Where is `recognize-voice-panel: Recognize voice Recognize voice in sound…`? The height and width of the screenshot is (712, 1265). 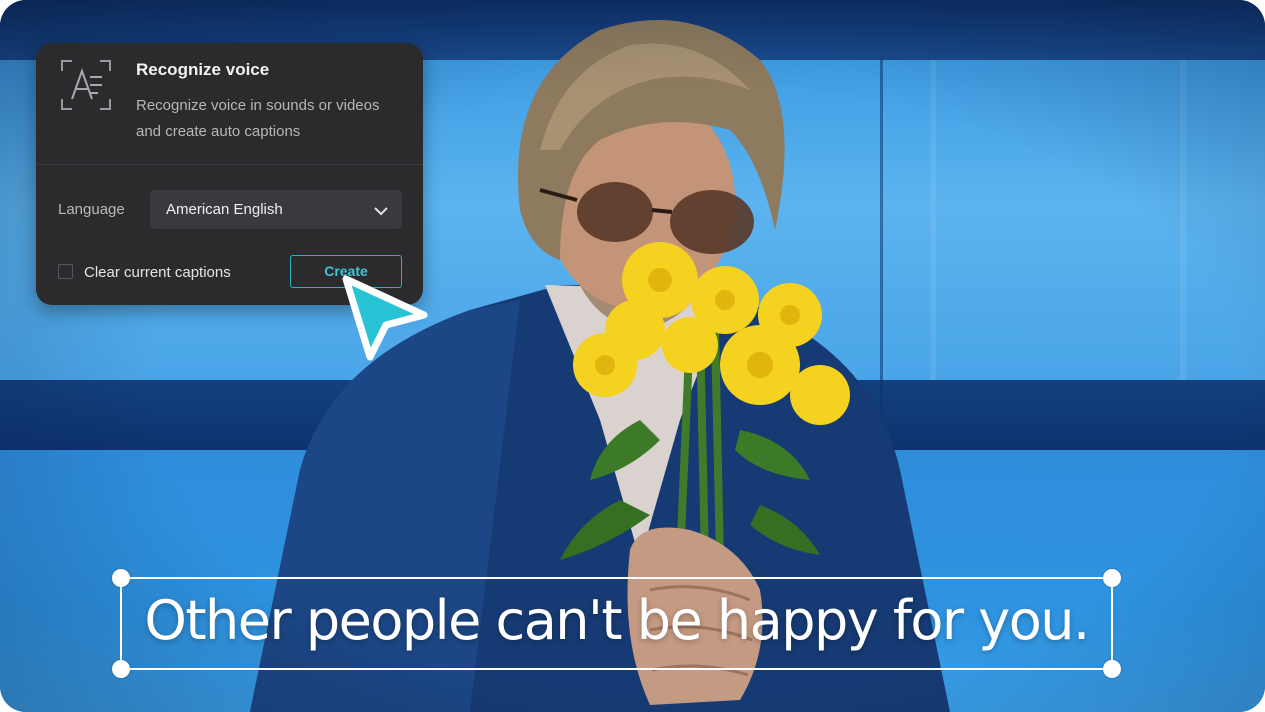 recognize-voice-panel: Recognize voice Recognize voice in sound… is located at coordinates (229, 174).